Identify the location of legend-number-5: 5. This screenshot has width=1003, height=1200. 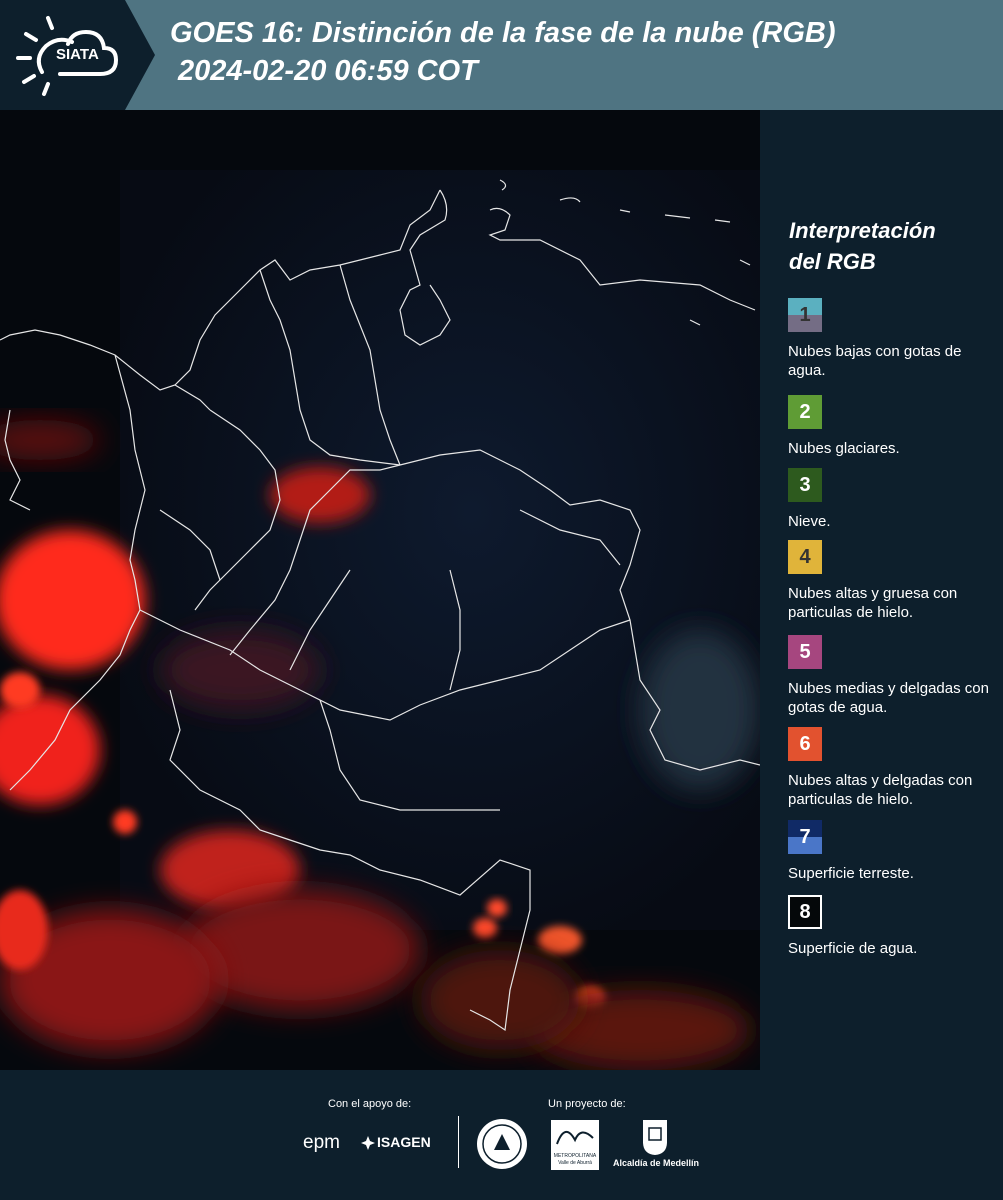
(805, 652).